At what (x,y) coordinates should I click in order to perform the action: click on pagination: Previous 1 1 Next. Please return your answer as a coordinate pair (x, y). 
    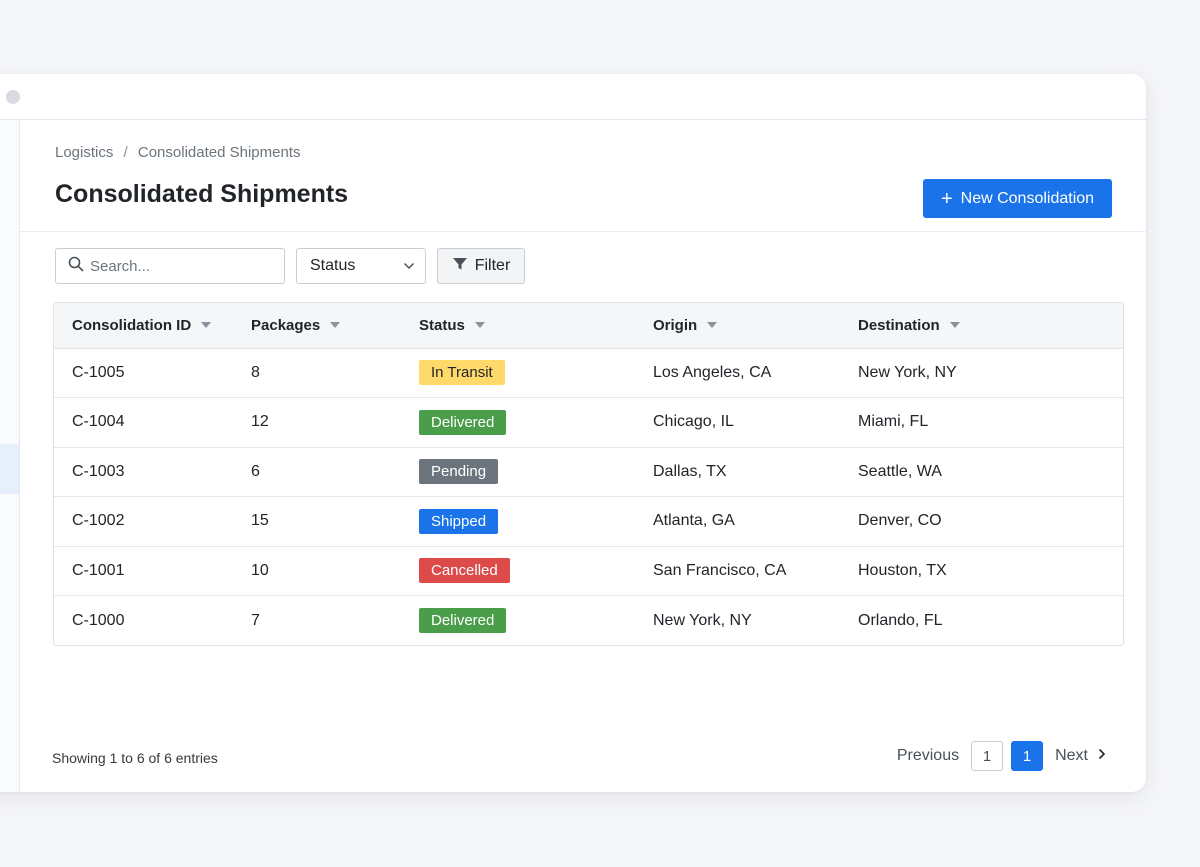
    Looking at the image, I should click on (1001, 756).